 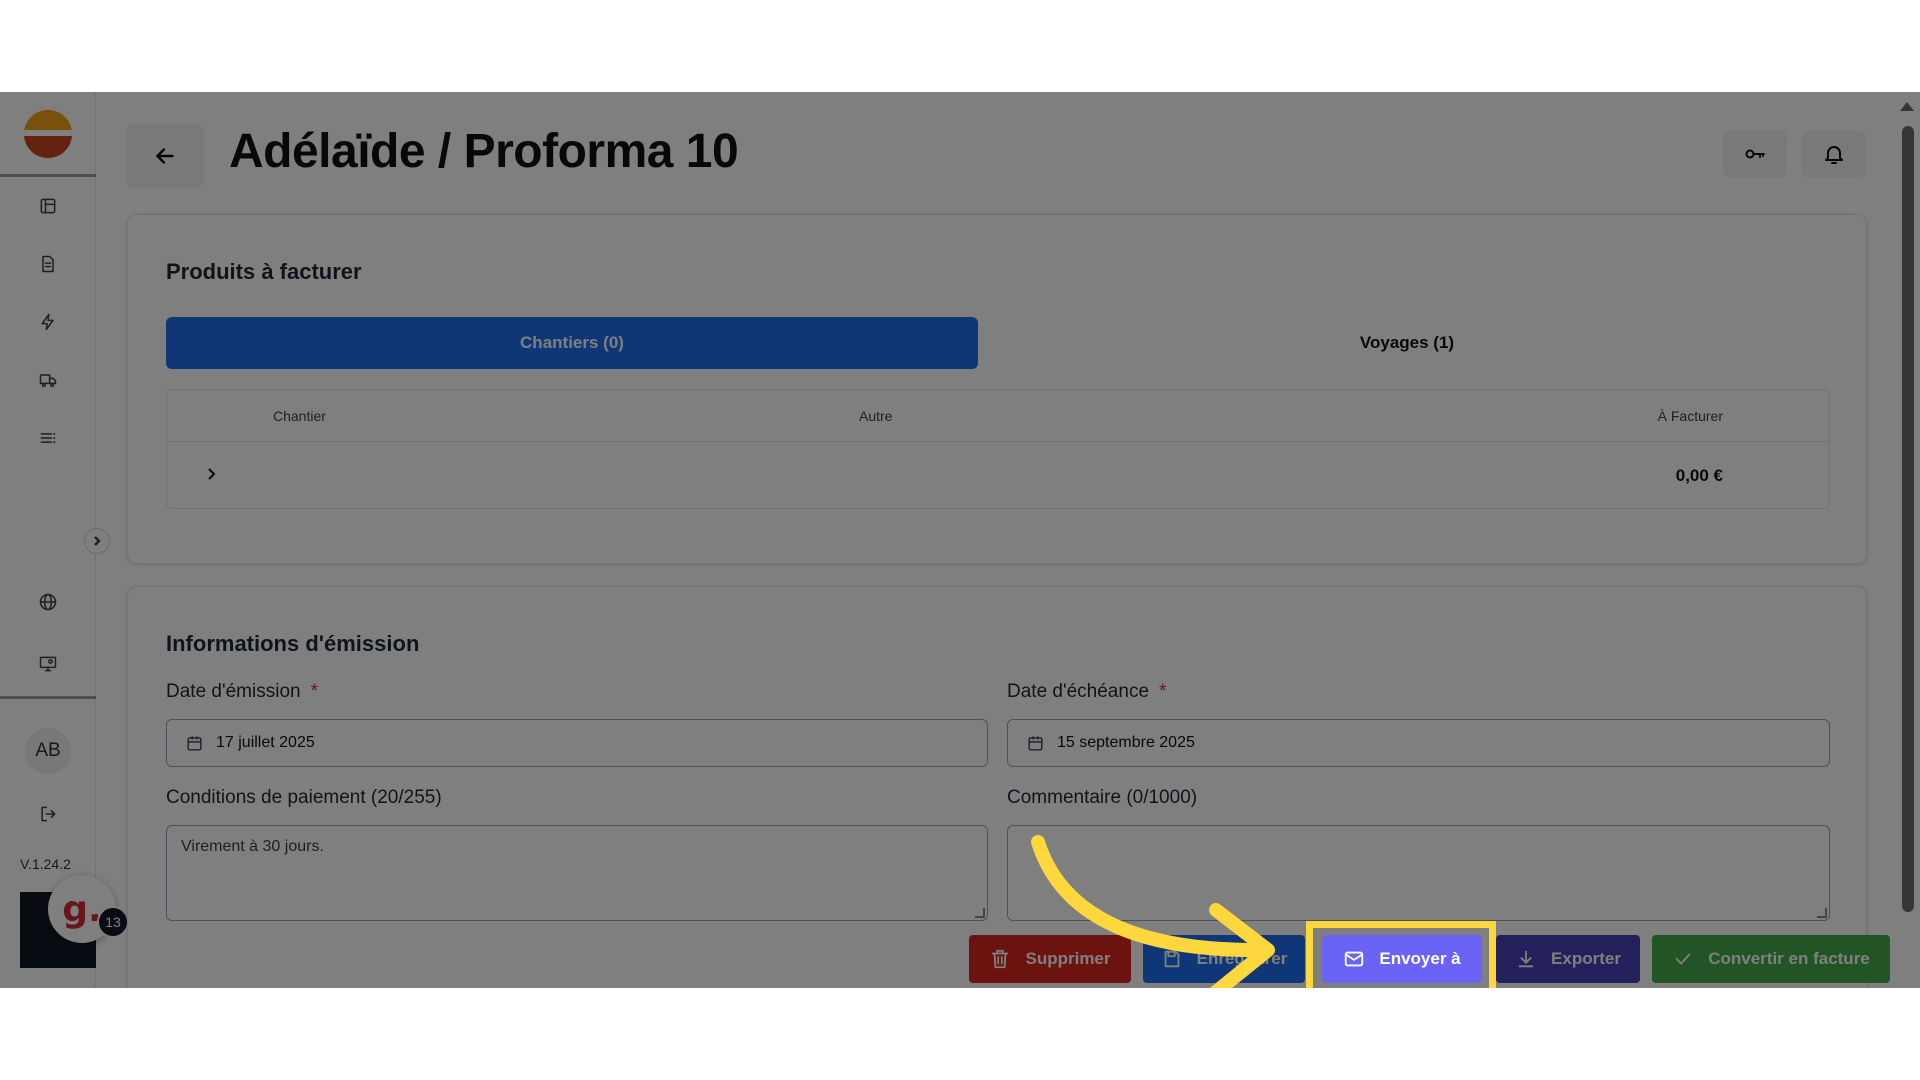 What do you see at coordinates (1078, 691) in the screenshot?
I see `date-echeance-label-text: Date d'échéance` at bounding box center [1078, 691].